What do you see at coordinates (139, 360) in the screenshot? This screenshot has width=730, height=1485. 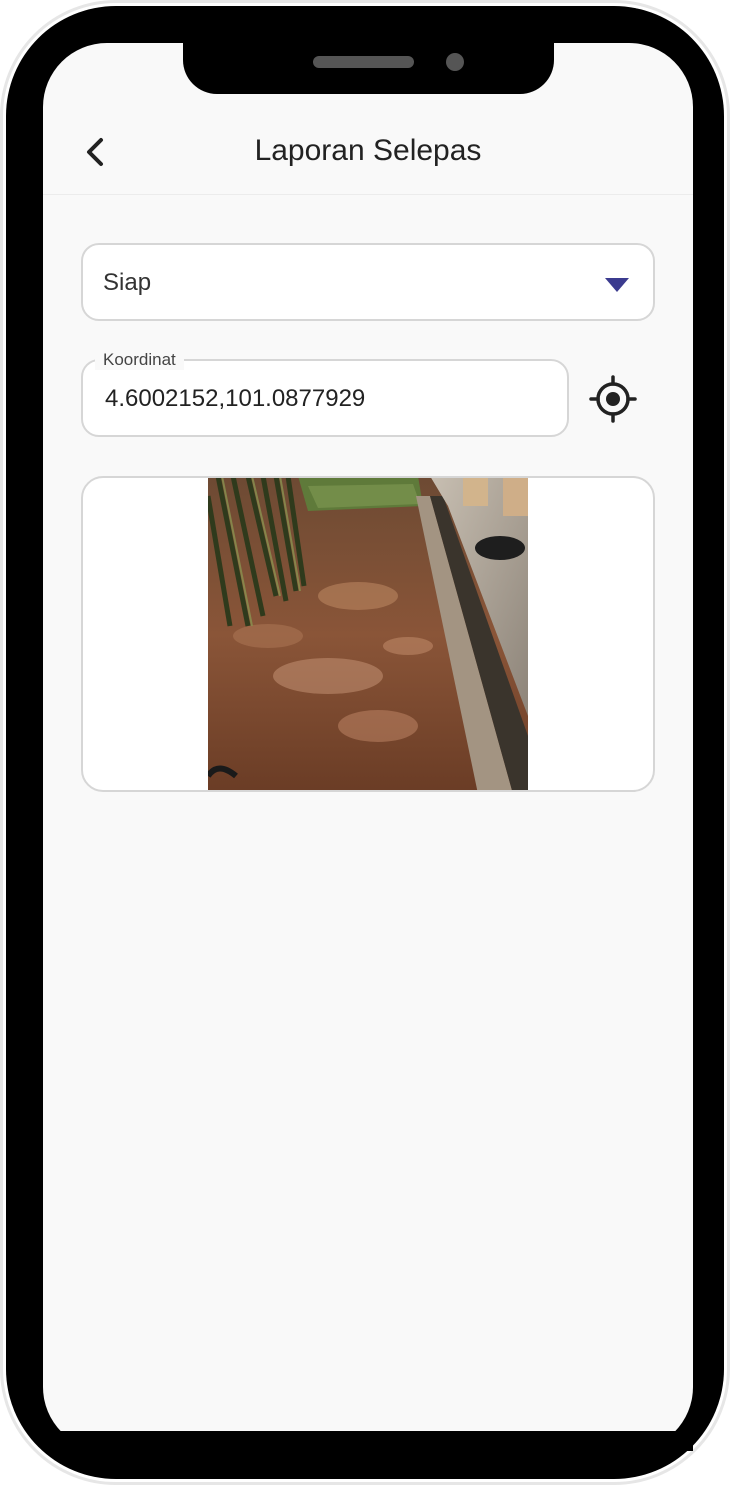 I see `coordinate-label: Koordinat` at bounding box center [139, 360].